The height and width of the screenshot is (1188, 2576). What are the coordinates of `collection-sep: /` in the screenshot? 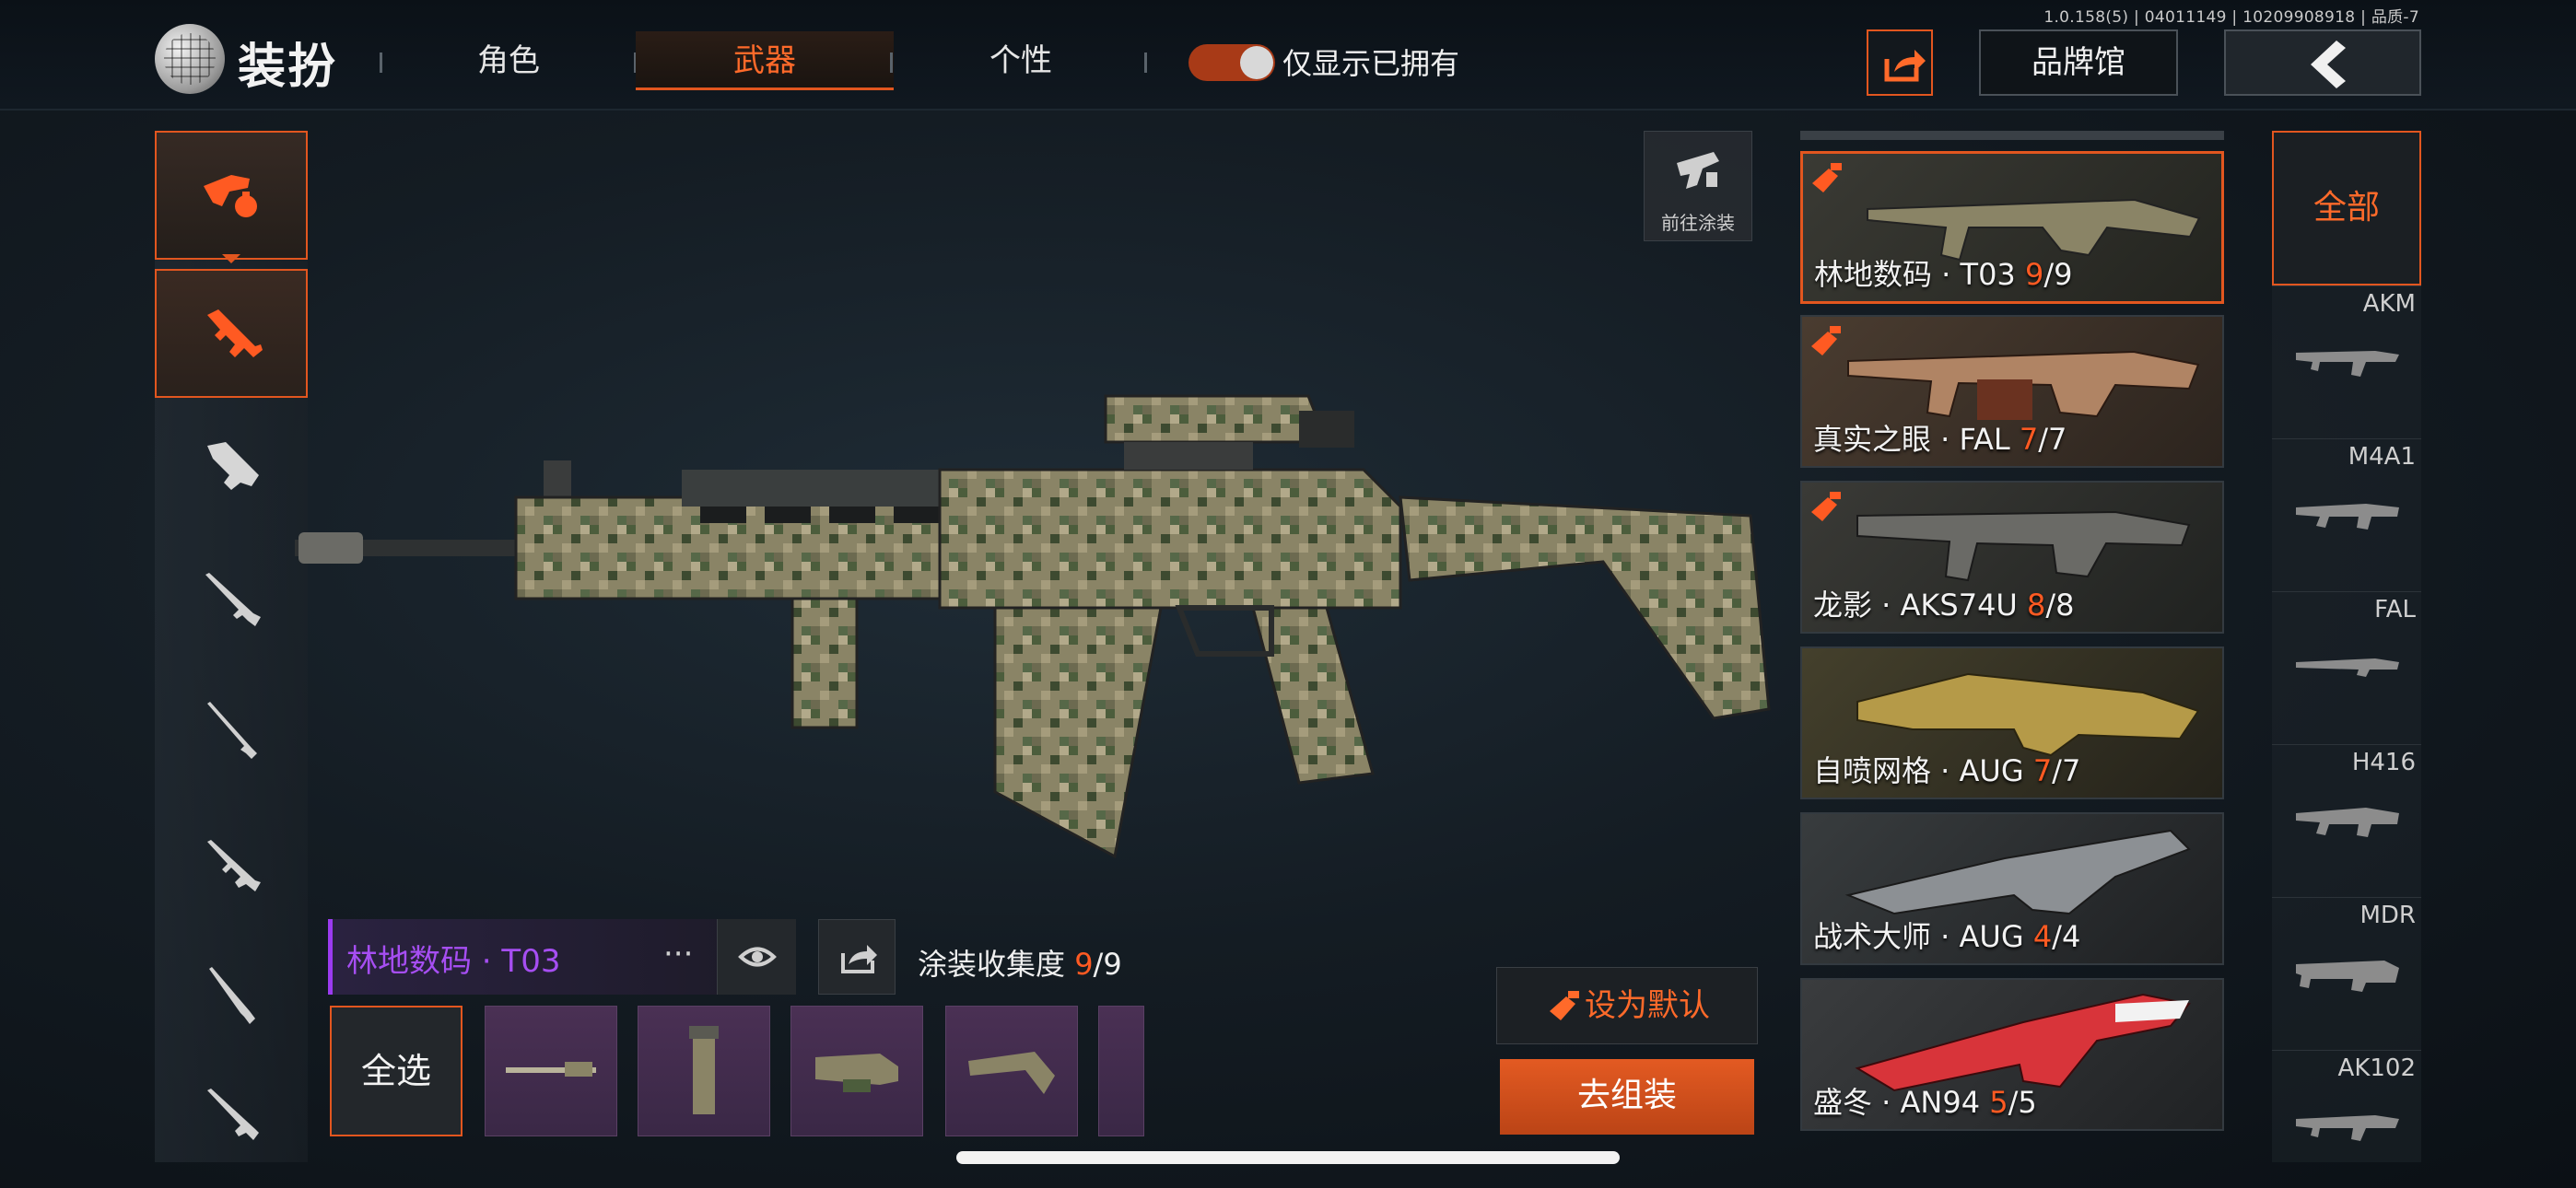 It's located at (1098, 964).